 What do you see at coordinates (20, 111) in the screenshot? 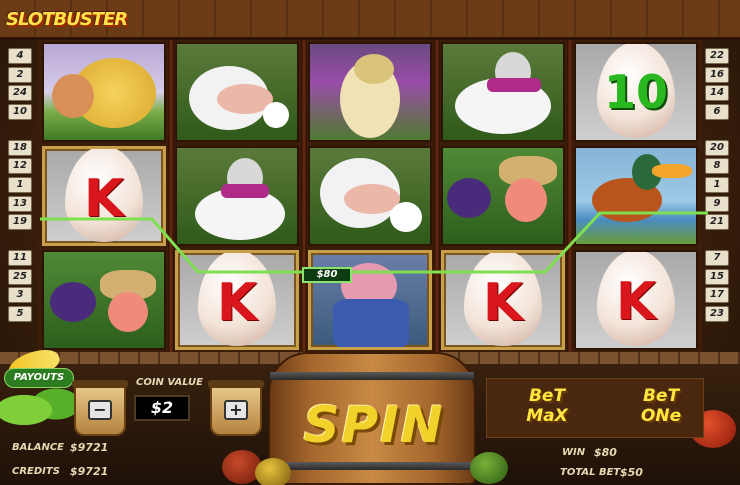
I see `payline-indicator: 10` at bounding box center [20, 111].